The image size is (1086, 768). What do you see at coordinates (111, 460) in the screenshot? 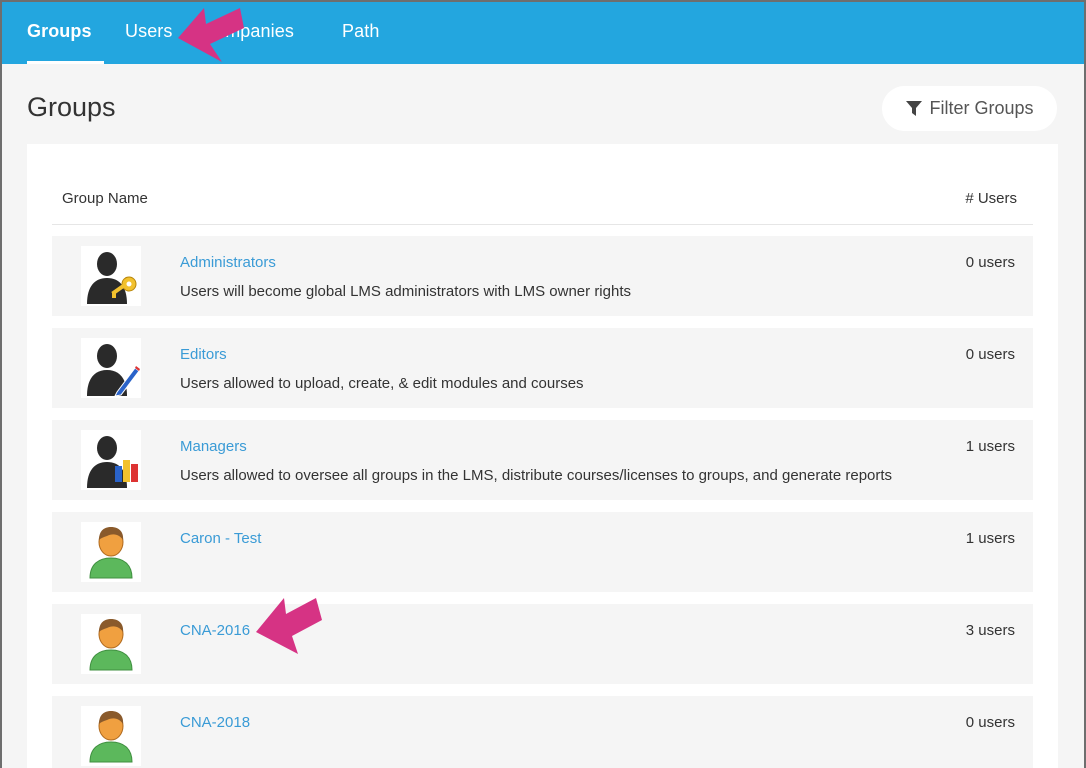
I see `manager-chart-icon` at bounding box center [111, 460].